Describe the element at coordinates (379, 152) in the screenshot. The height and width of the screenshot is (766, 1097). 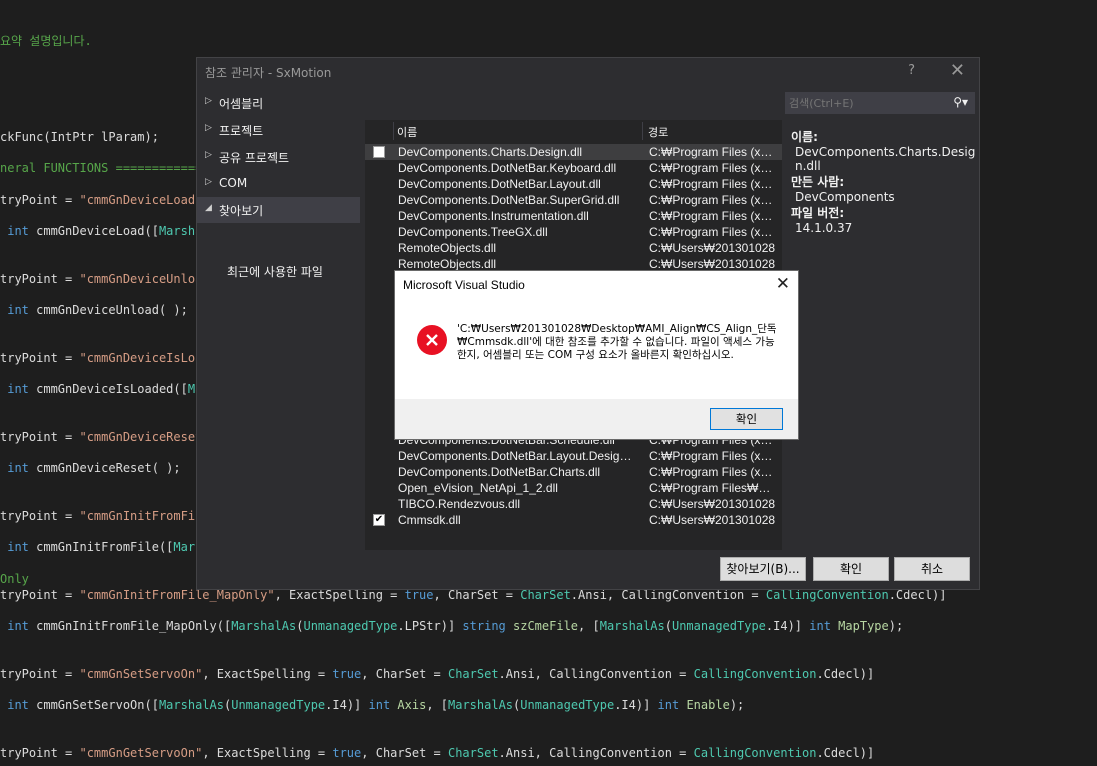
I see `reference-checkbox` at that location.